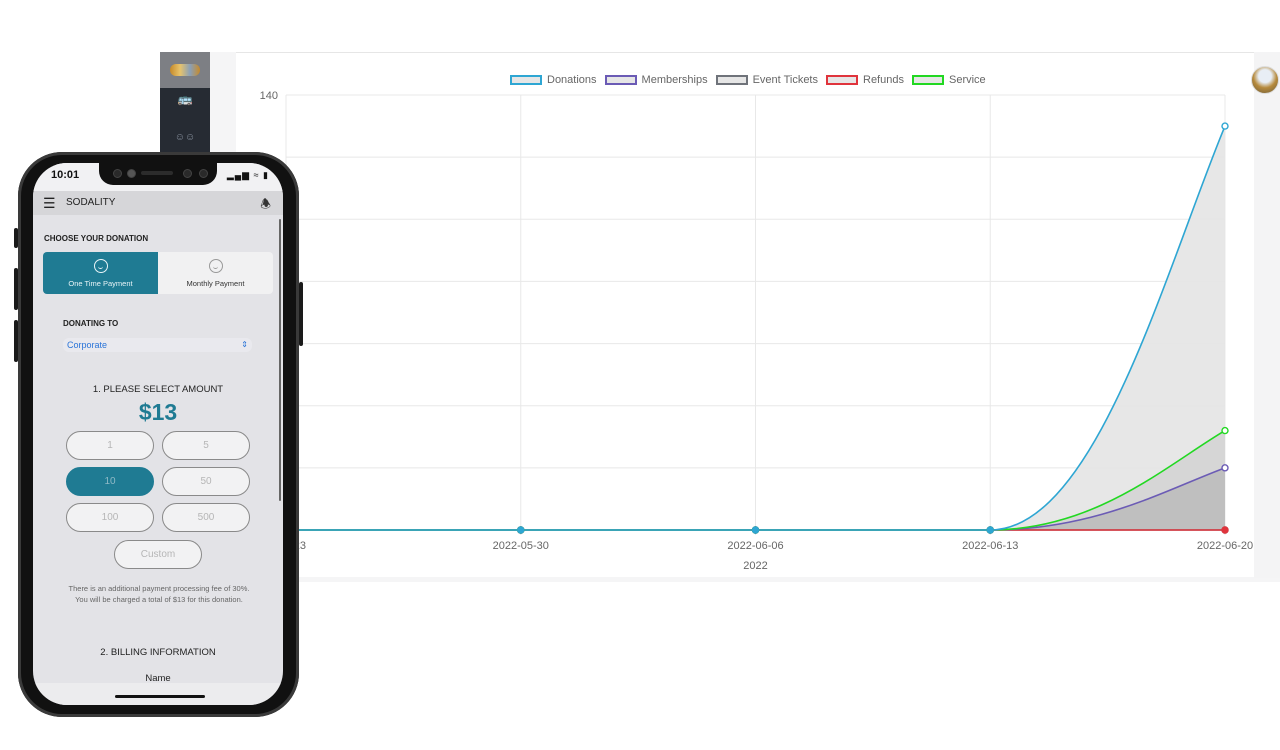 The width and height of the screenshot is (1280, 750). What do you see at coordinates (244, 344) in the screenshot?
I see `select-chevron-icon: ⇕` at bounding box center [244, 344].